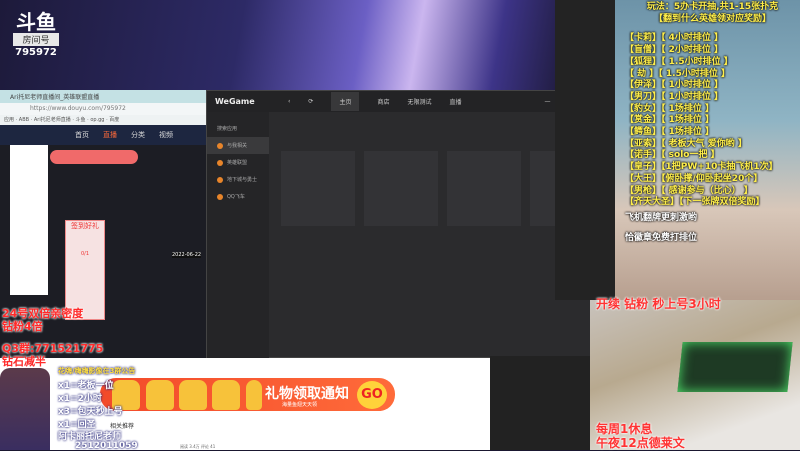  I want to click on rule-row: 【大王】【俯卧撑/仰卧起坐20个】, so click(694, 178).